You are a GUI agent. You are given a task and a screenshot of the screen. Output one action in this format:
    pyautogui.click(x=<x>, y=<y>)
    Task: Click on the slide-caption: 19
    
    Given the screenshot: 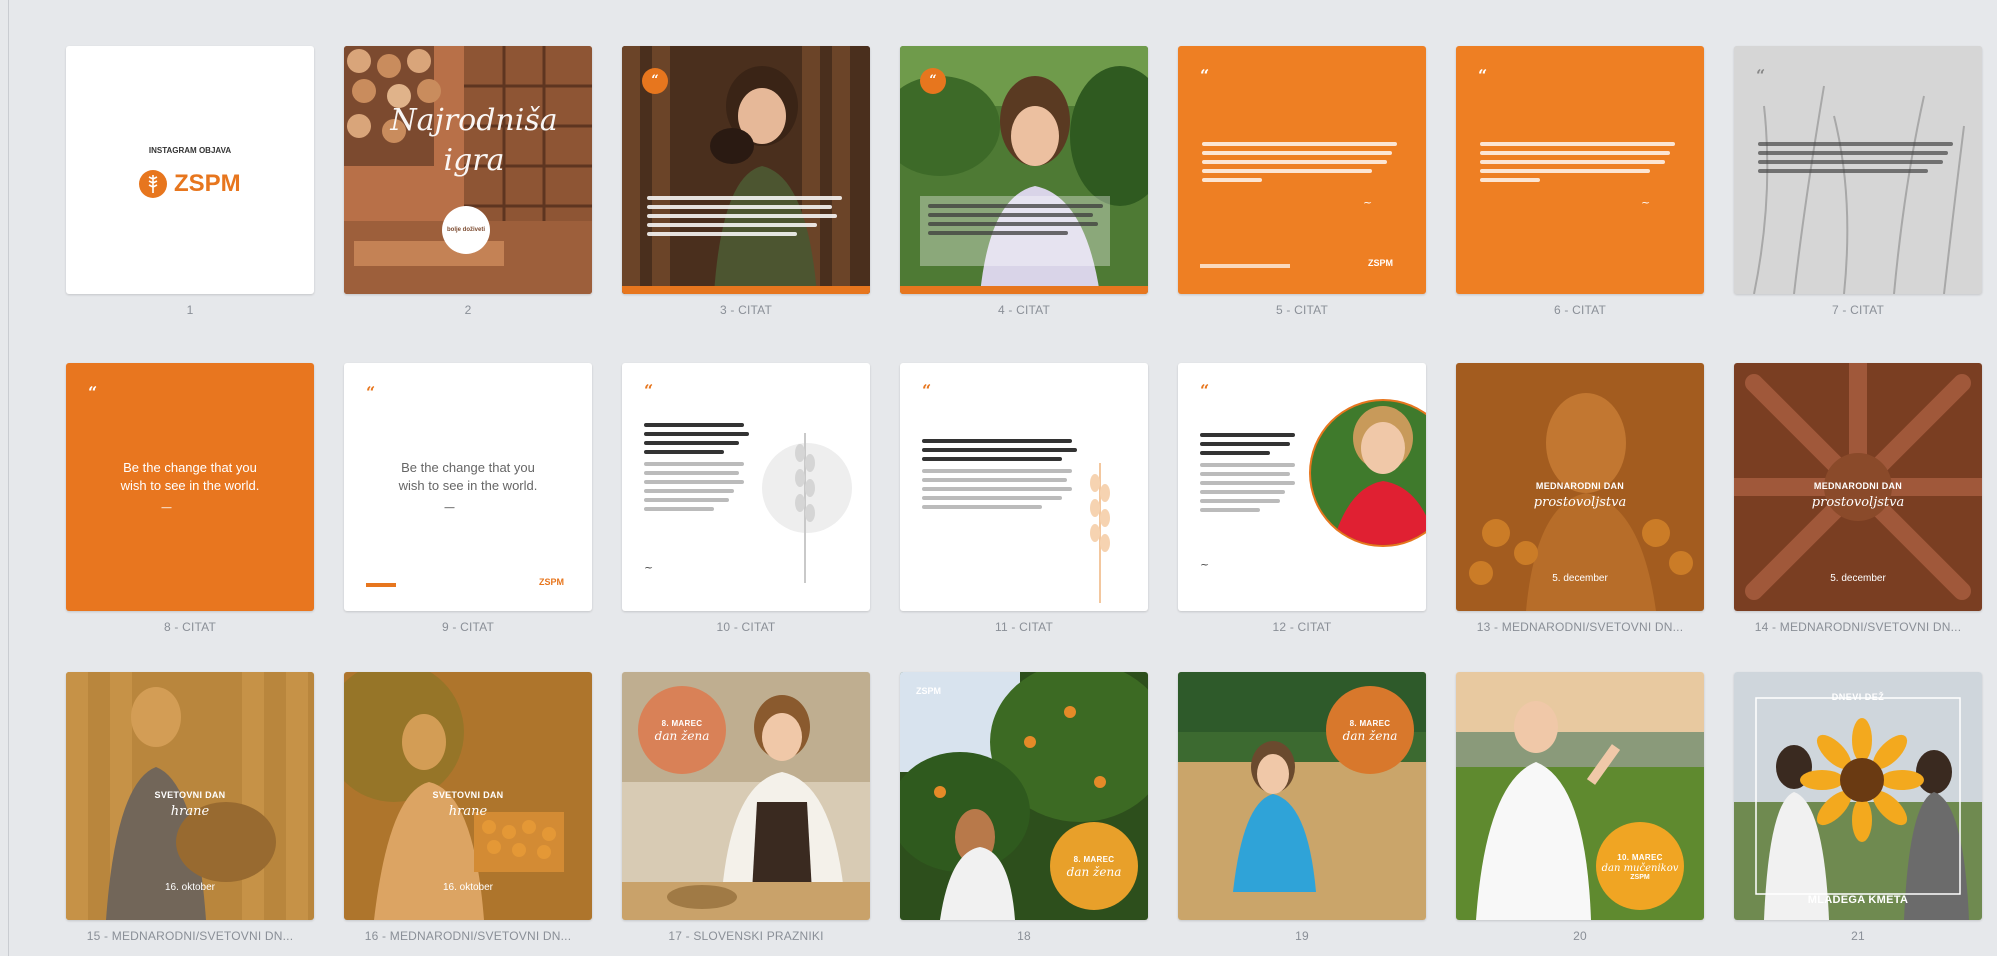 What is the action you would take?
    pyautogui.click(x=1302, y=936)
    